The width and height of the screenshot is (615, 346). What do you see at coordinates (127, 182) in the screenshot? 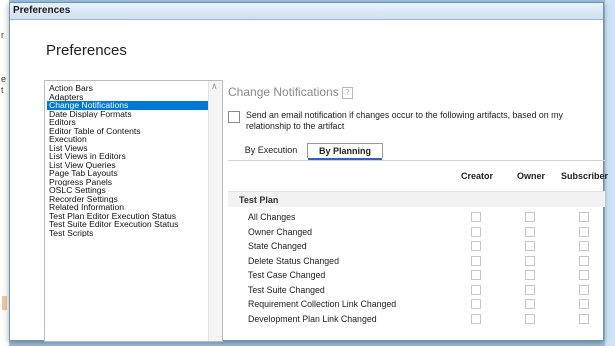
I see `nav-item: Progress Panels` at bounding box center [127, 182].